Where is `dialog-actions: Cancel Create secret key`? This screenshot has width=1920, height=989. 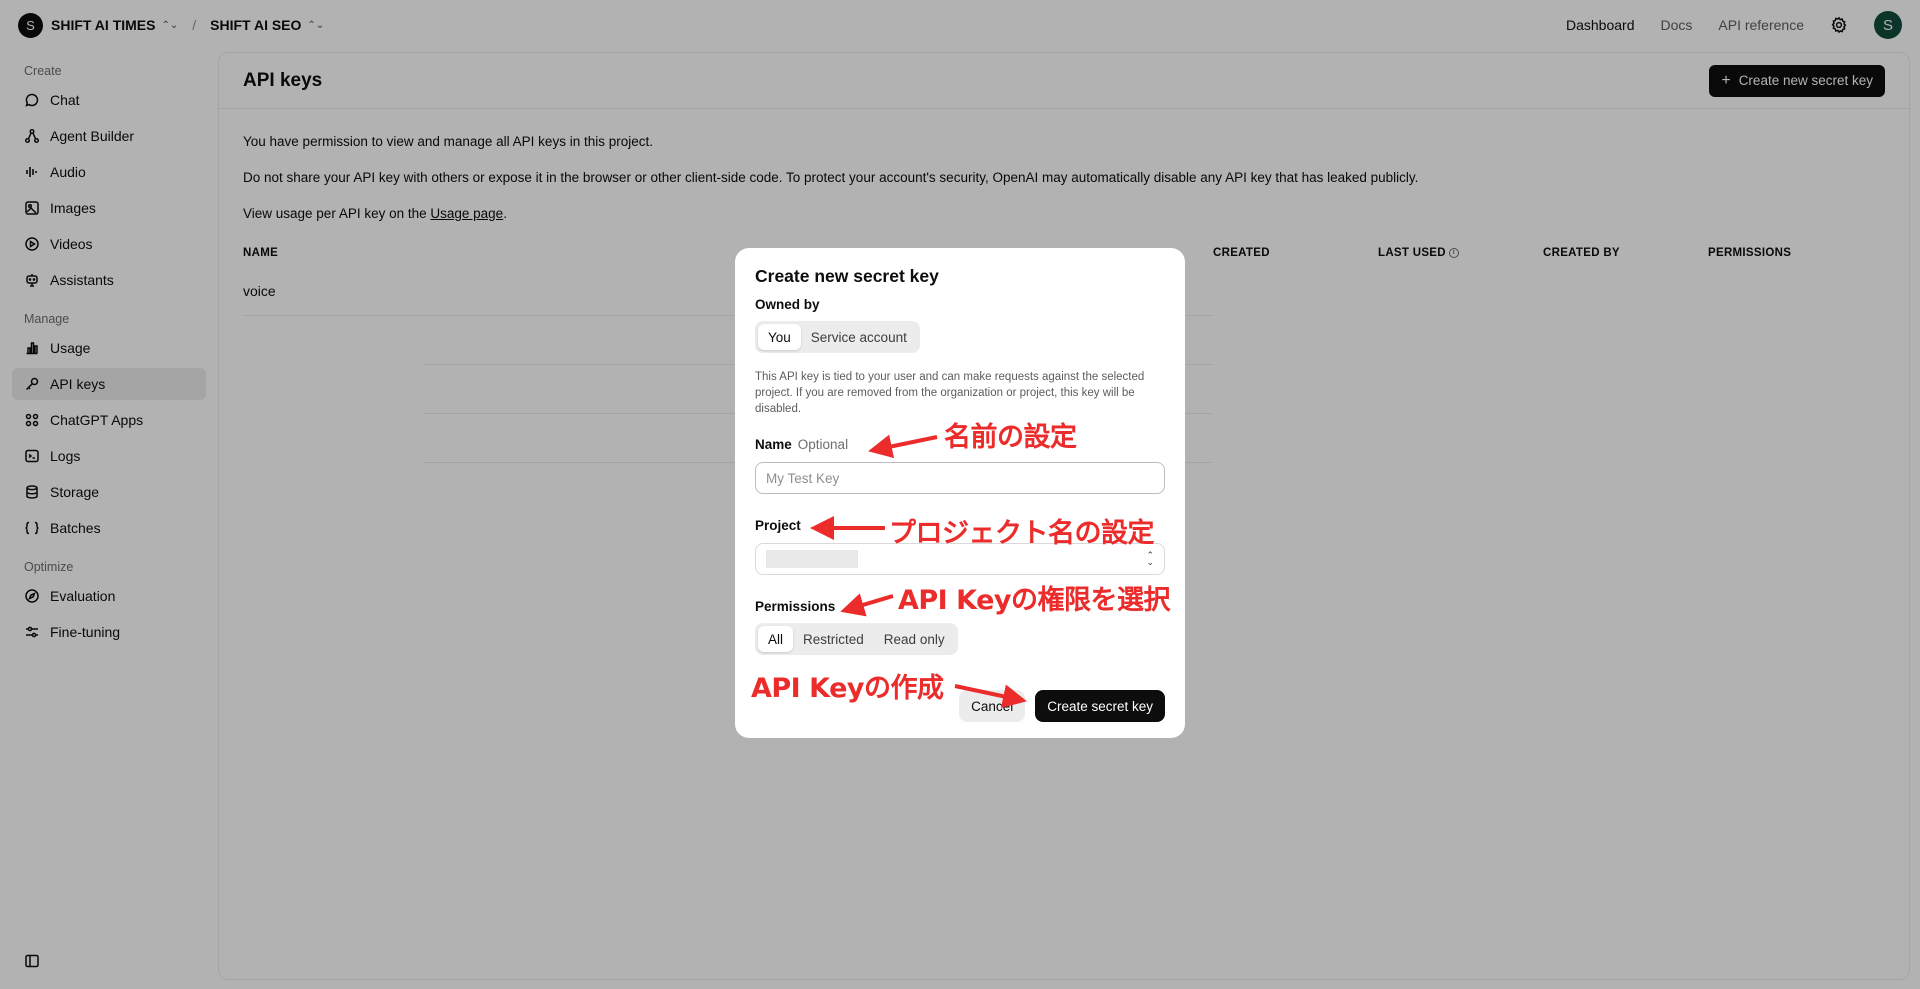
dialog-actions: Cancel Create secret key is located at coordinates (1062, 706).